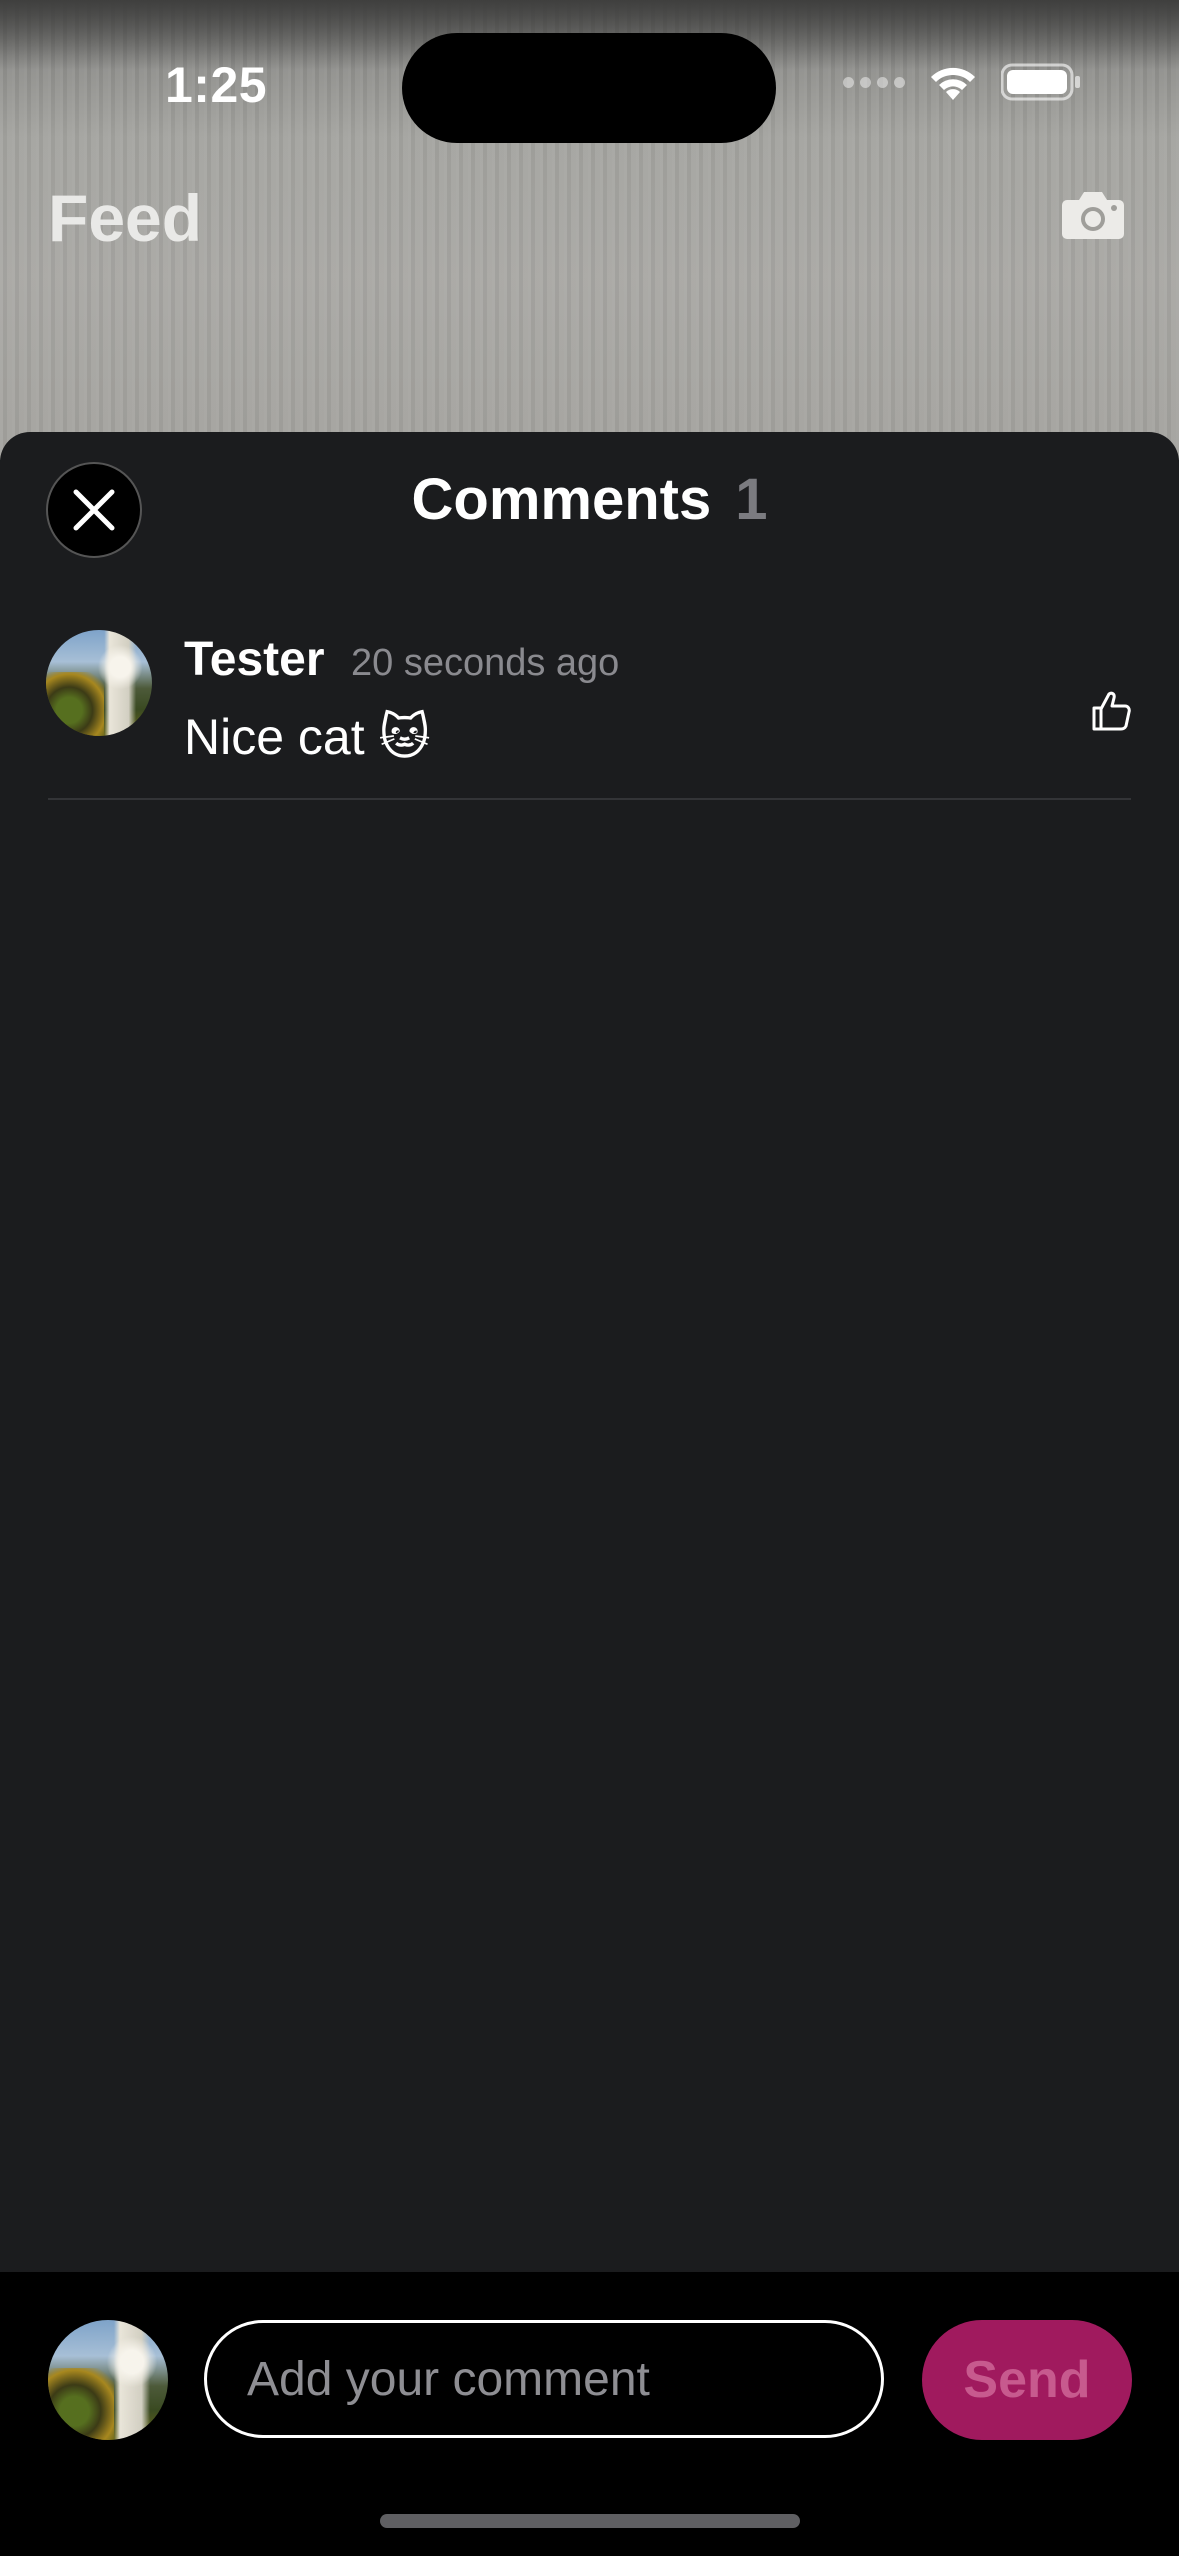 The width and height of the screenshot is (1179, 2556). What do you see at coordinates (588, 715) in the screenshot?
I see `comment-item: Tester 20 seconds ago Nice cat 🐱` at bounding box center [588, 715].